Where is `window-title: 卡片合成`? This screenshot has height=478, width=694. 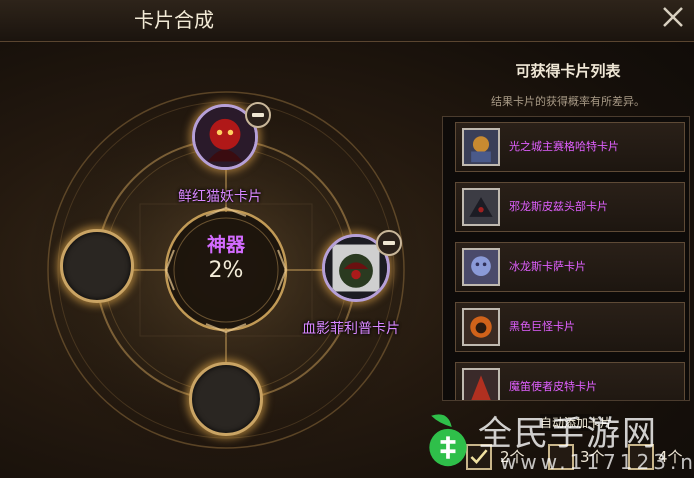 window-title: 卡片合成 is located at coordinates (174, 20).